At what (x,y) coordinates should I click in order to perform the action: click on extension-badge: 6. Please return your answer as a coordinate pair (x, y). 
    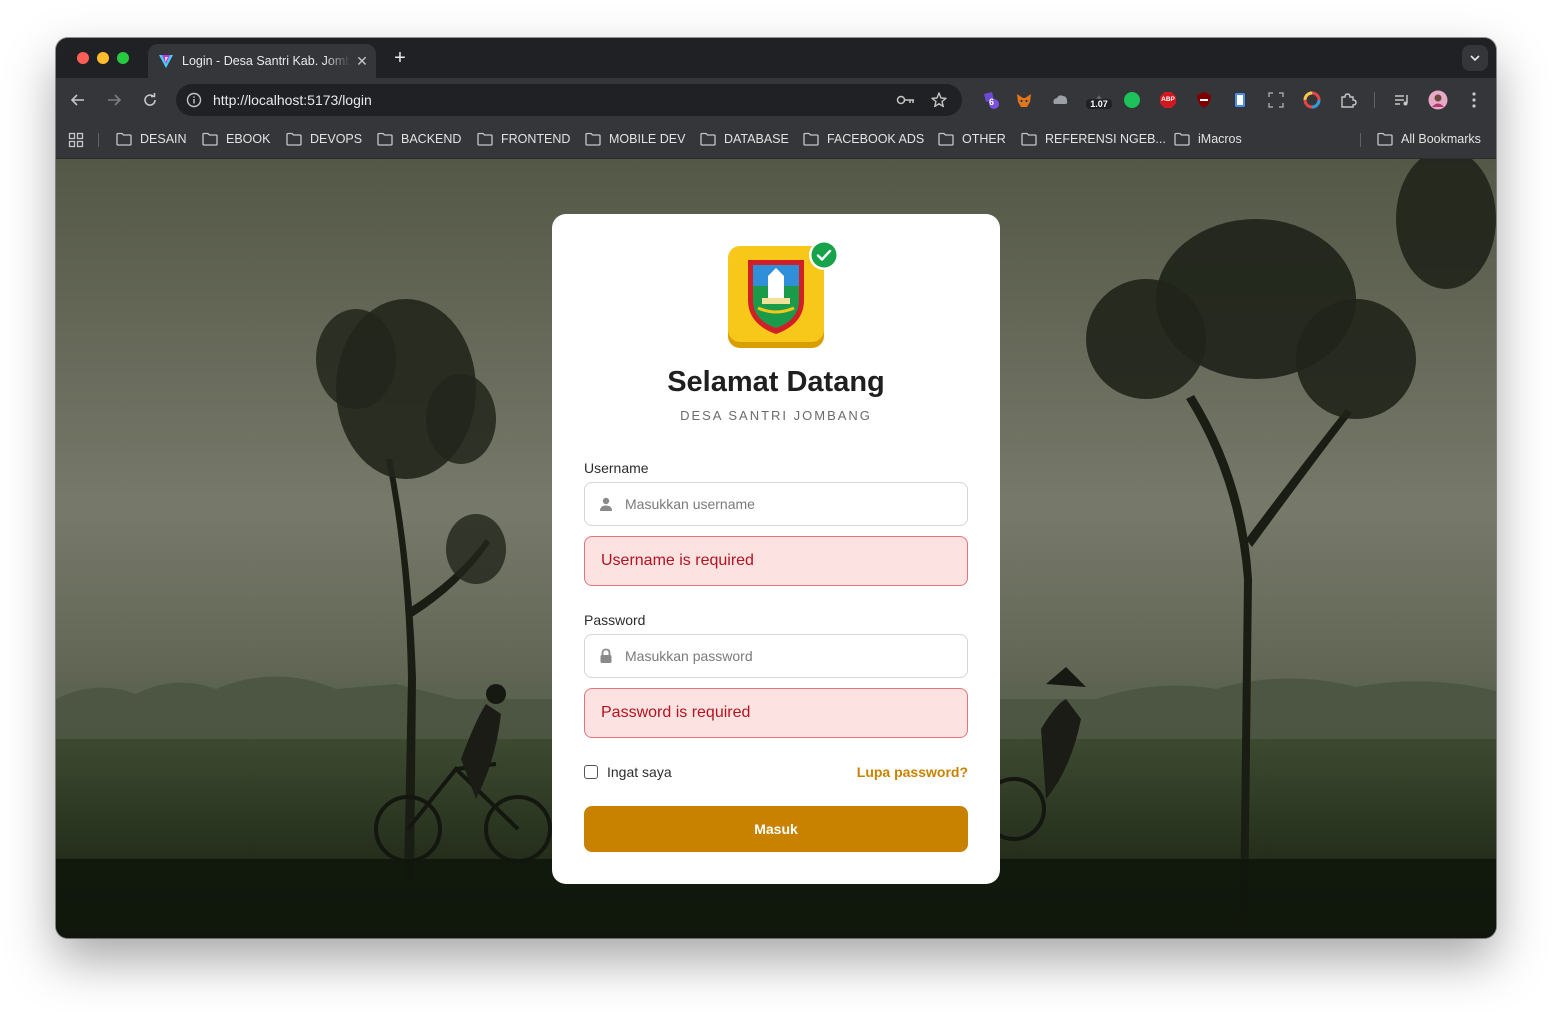
    Looking at the image, I should click on (992, 102).